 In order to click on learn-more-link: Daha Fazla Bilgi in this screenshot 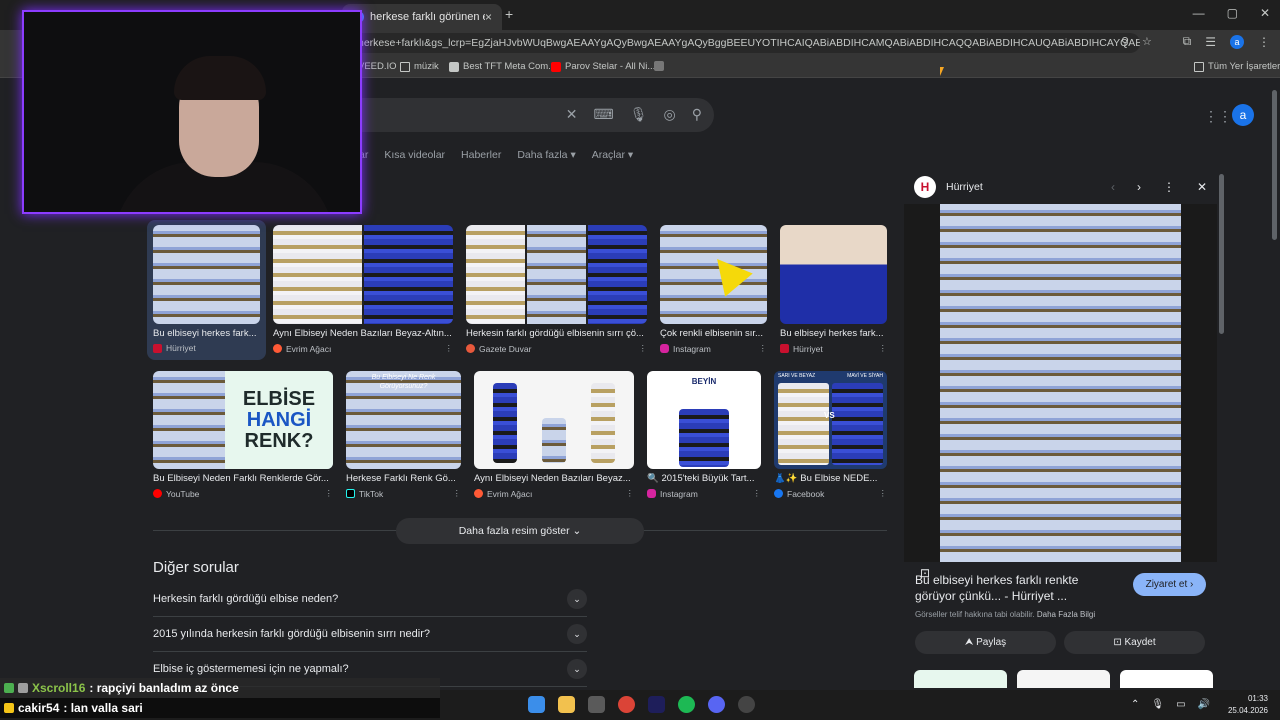, I will do `click(1066, 614)`.